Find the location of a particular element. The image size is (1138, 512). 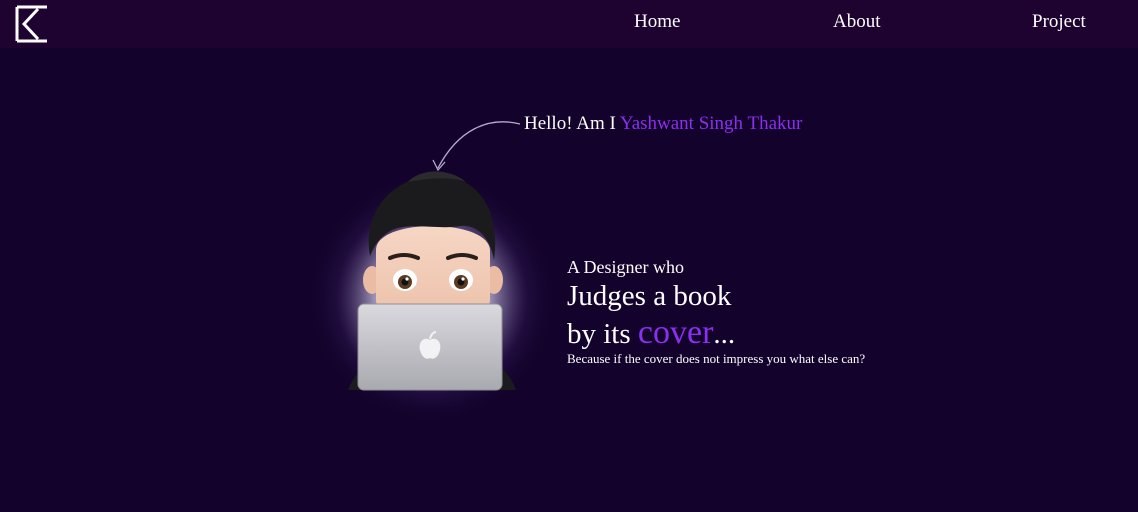

author-name: Yashwant Singh Thakur is located at coordinates (711, 123).